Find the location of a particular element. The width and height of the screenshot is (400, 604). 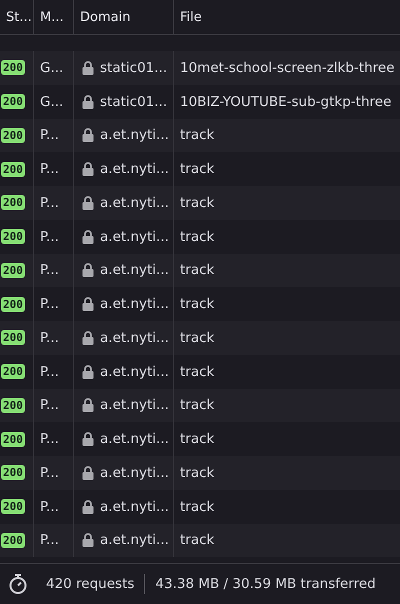

request-count: 420 requests is located at coordinates (90, 584).